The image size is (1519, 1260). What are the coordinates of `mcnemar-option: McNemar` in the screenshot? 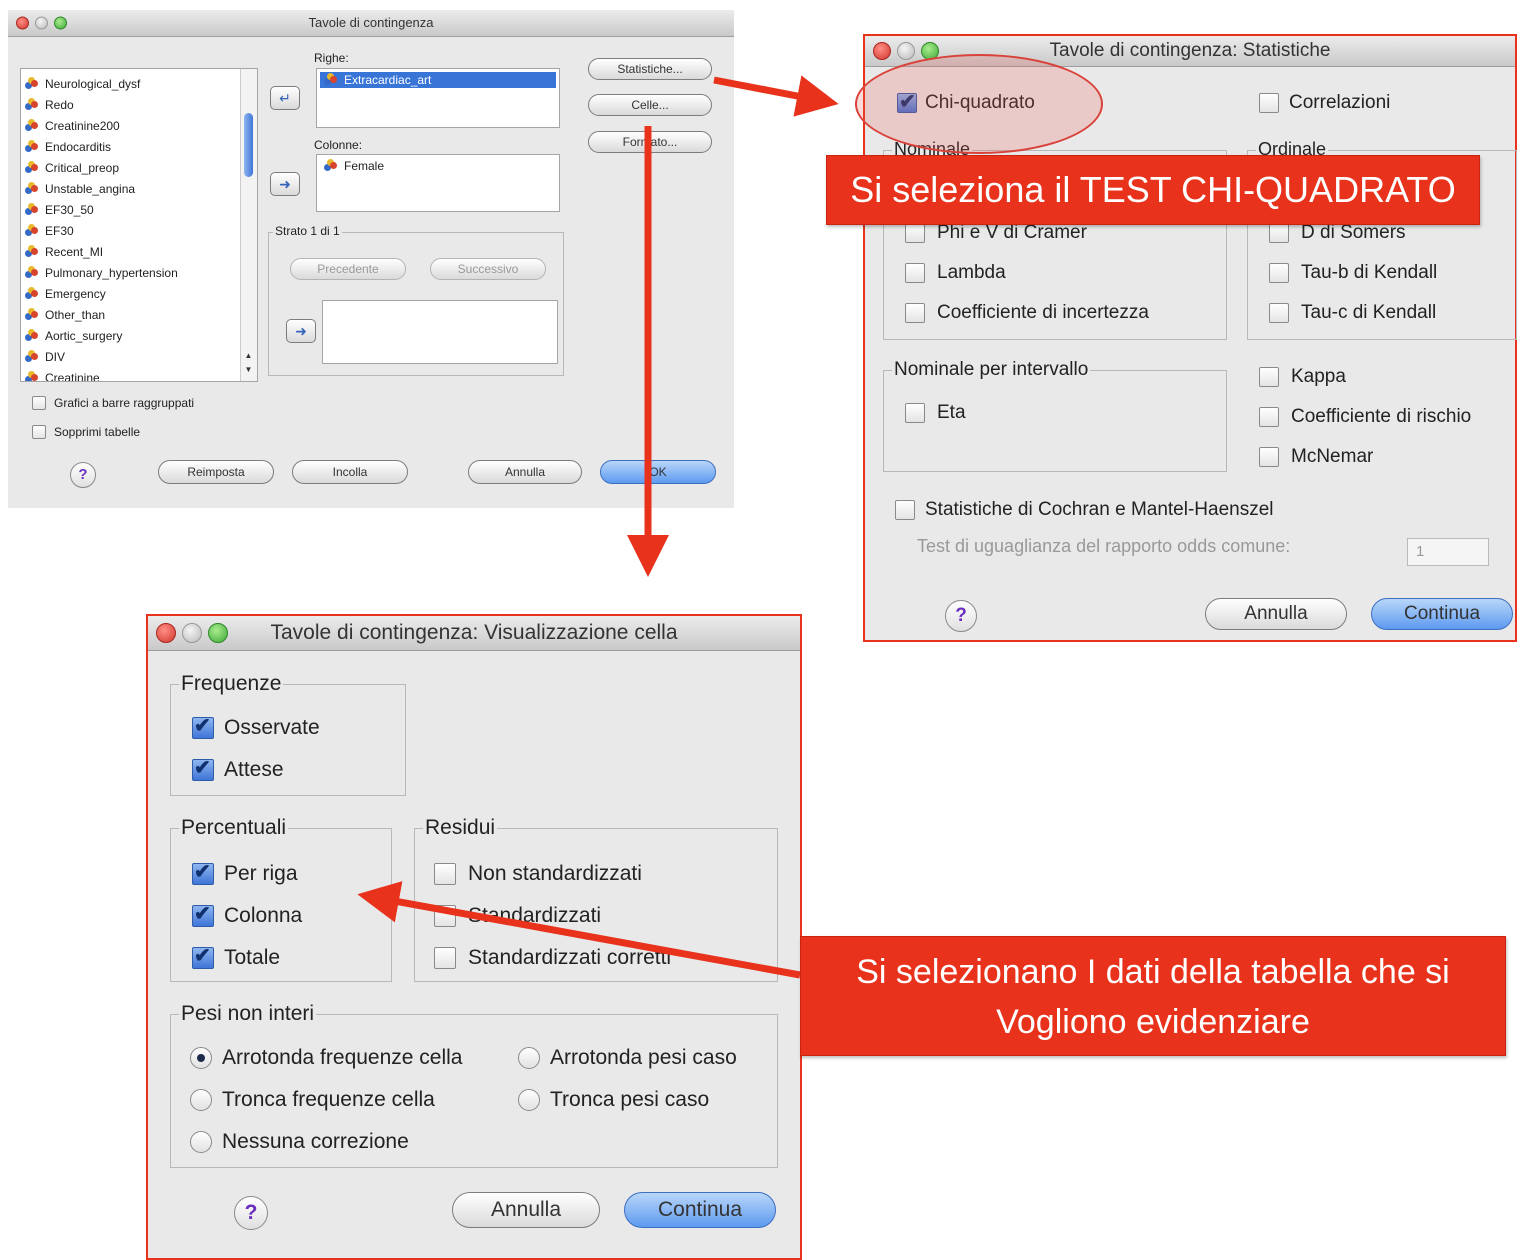 It's located at (1316, 457).